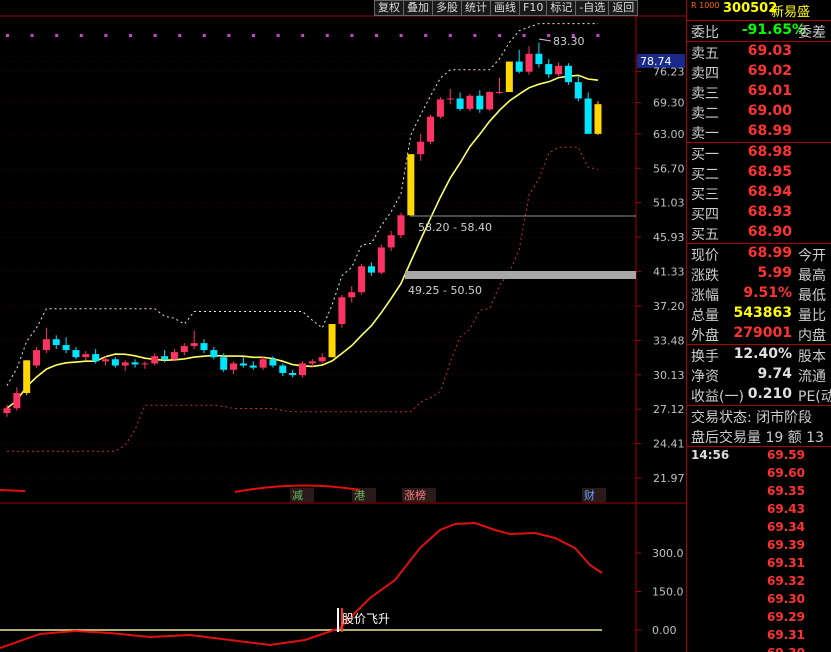 The image size is (831, 652). What do you see at coordinates (447, 8) in the screenshot?
I see `toolbar-button-multi-stock: 多股` at bounding box center [447, 8].